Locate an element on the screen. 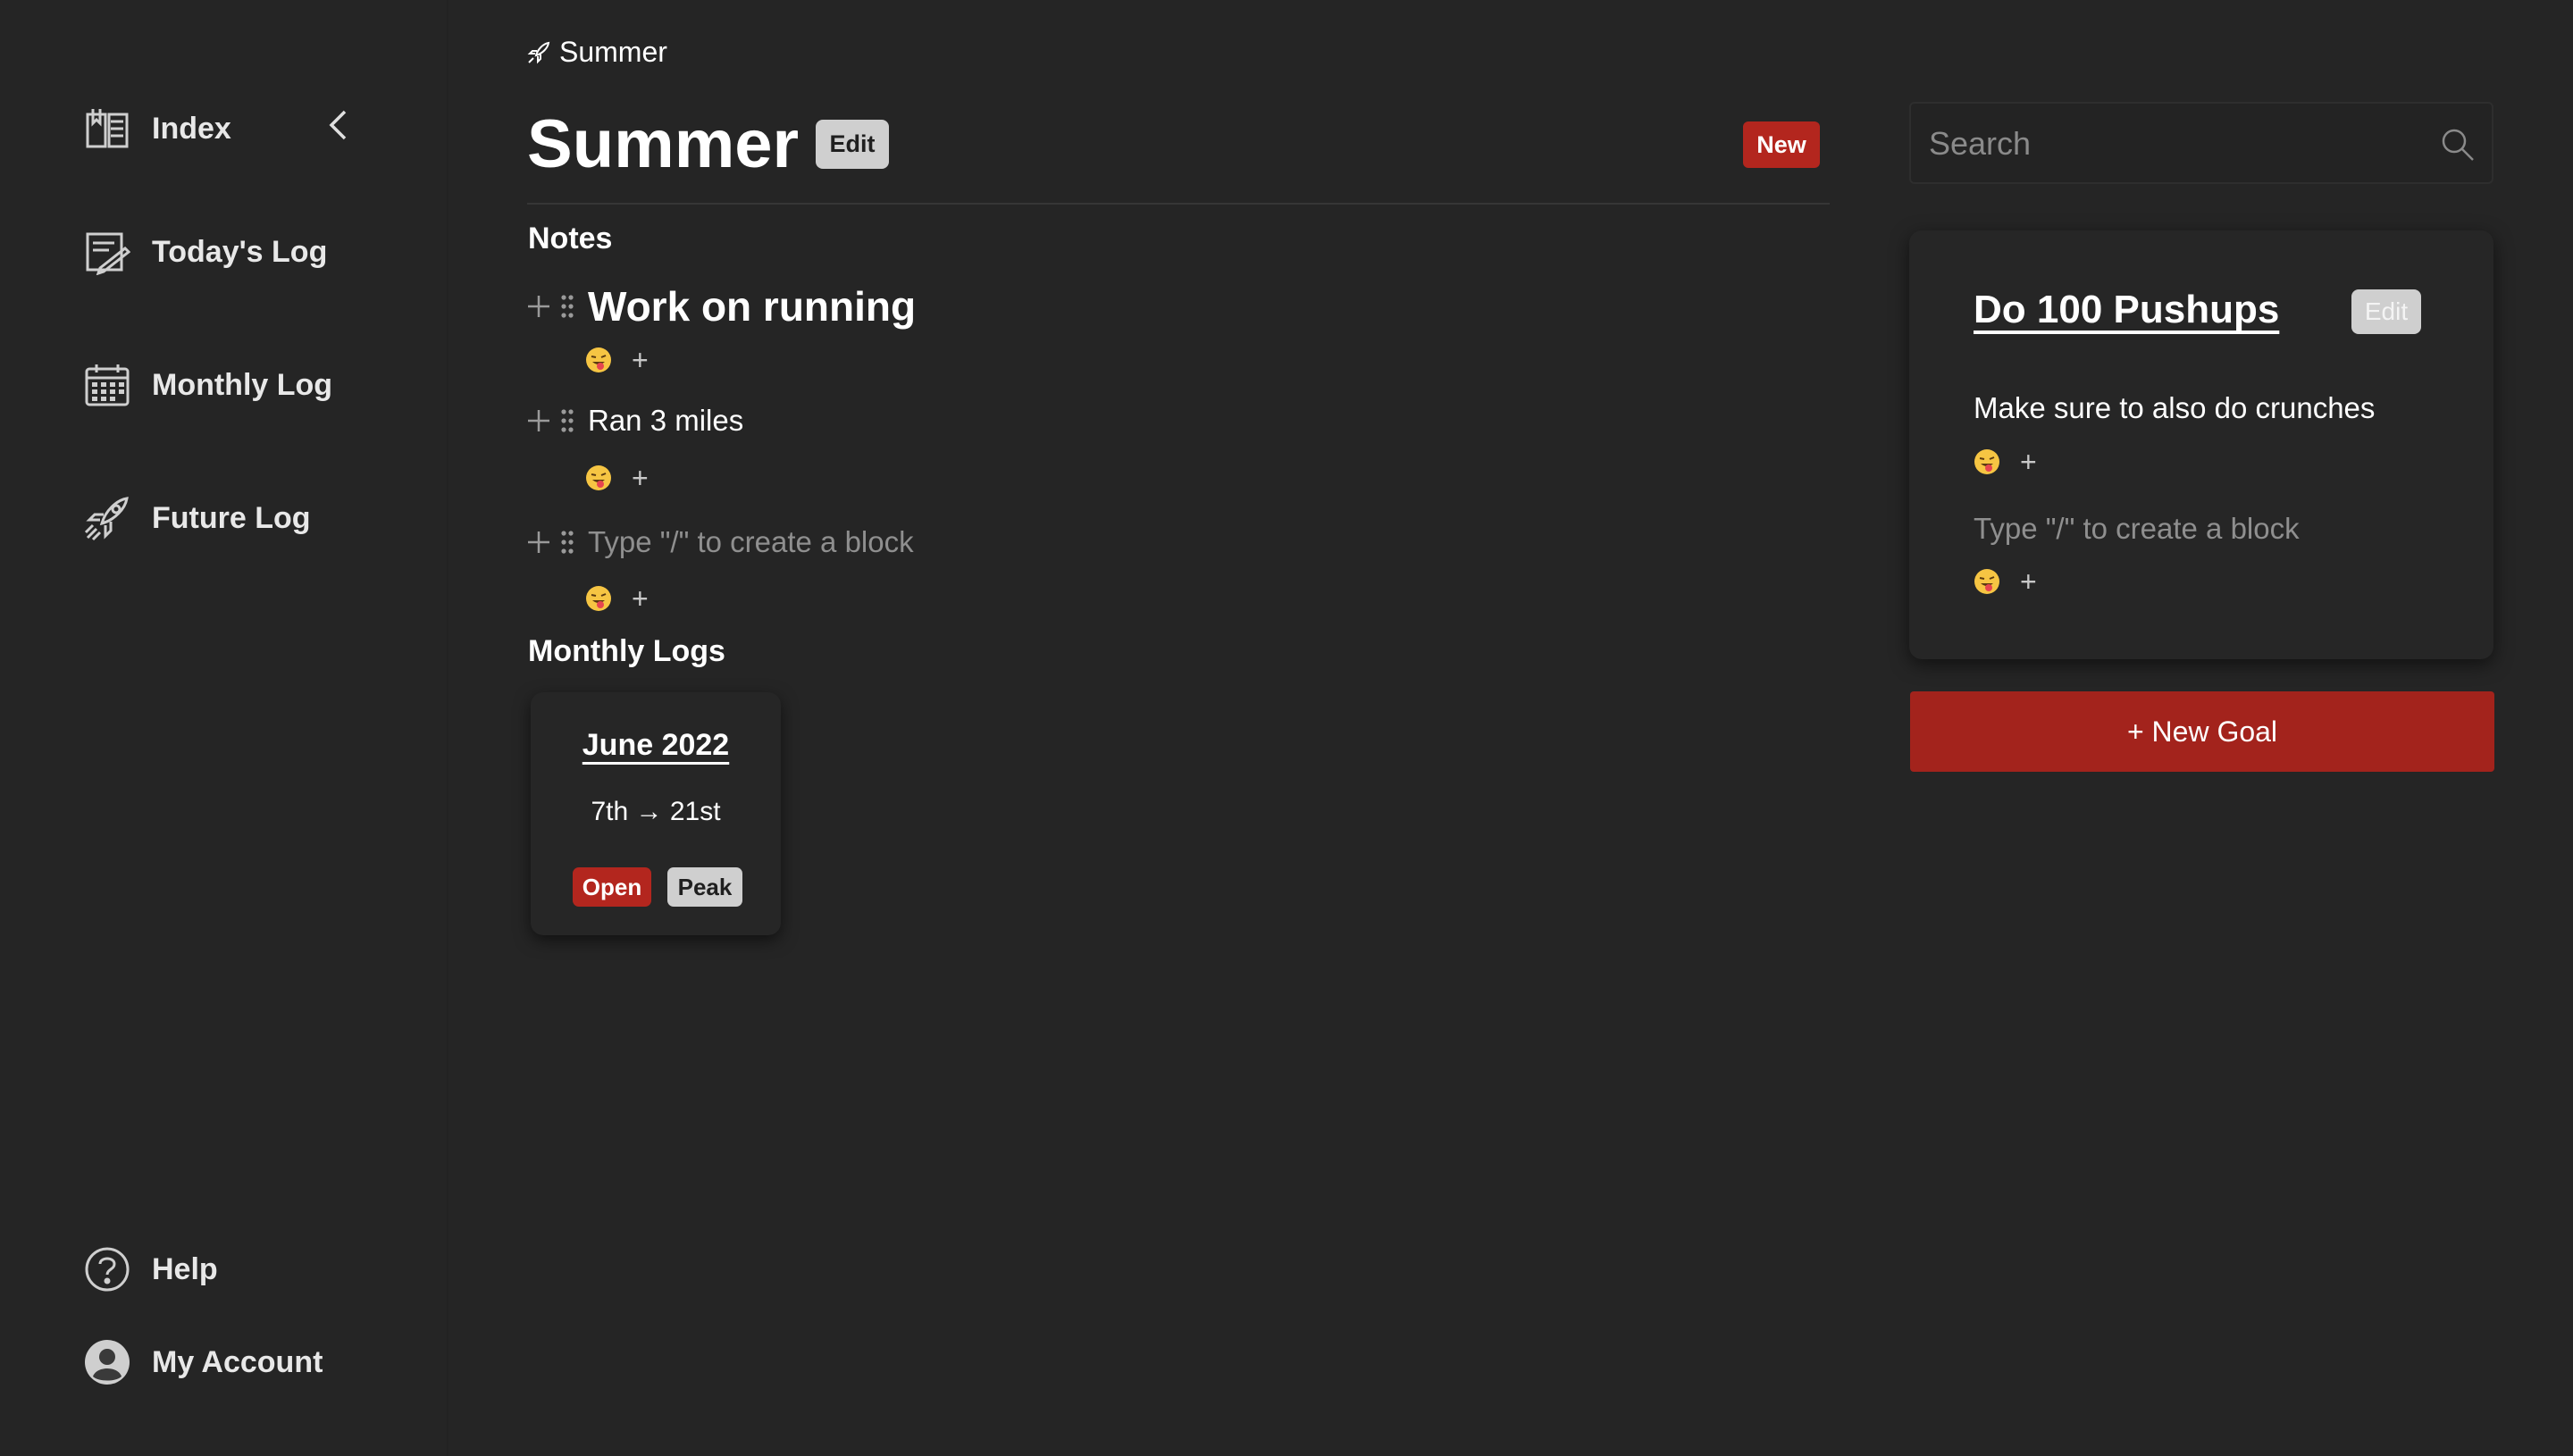 The height and width of the screenshot is (1456, 2573). note-block: Type "/" to create a block is located at coordinates (719, 542).